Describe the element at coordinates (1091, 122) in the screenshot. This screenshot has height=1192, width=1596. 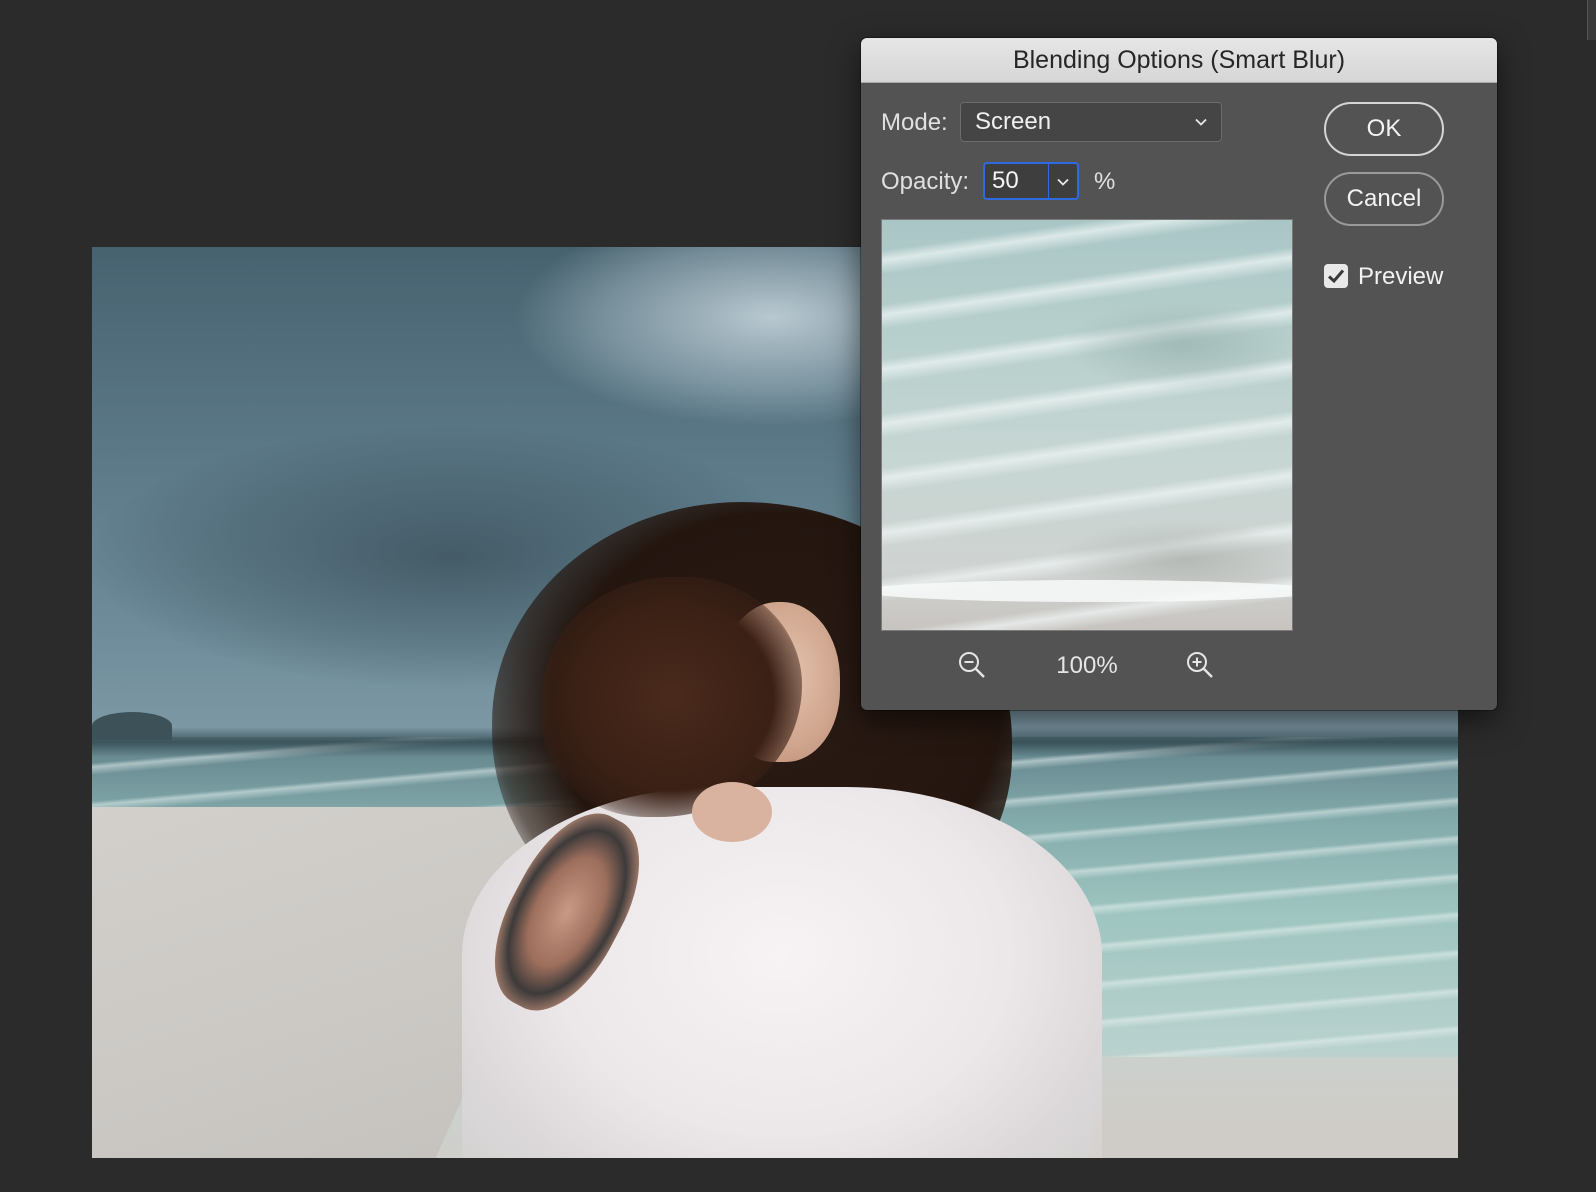
I see `mode-select: Screen` at that location.